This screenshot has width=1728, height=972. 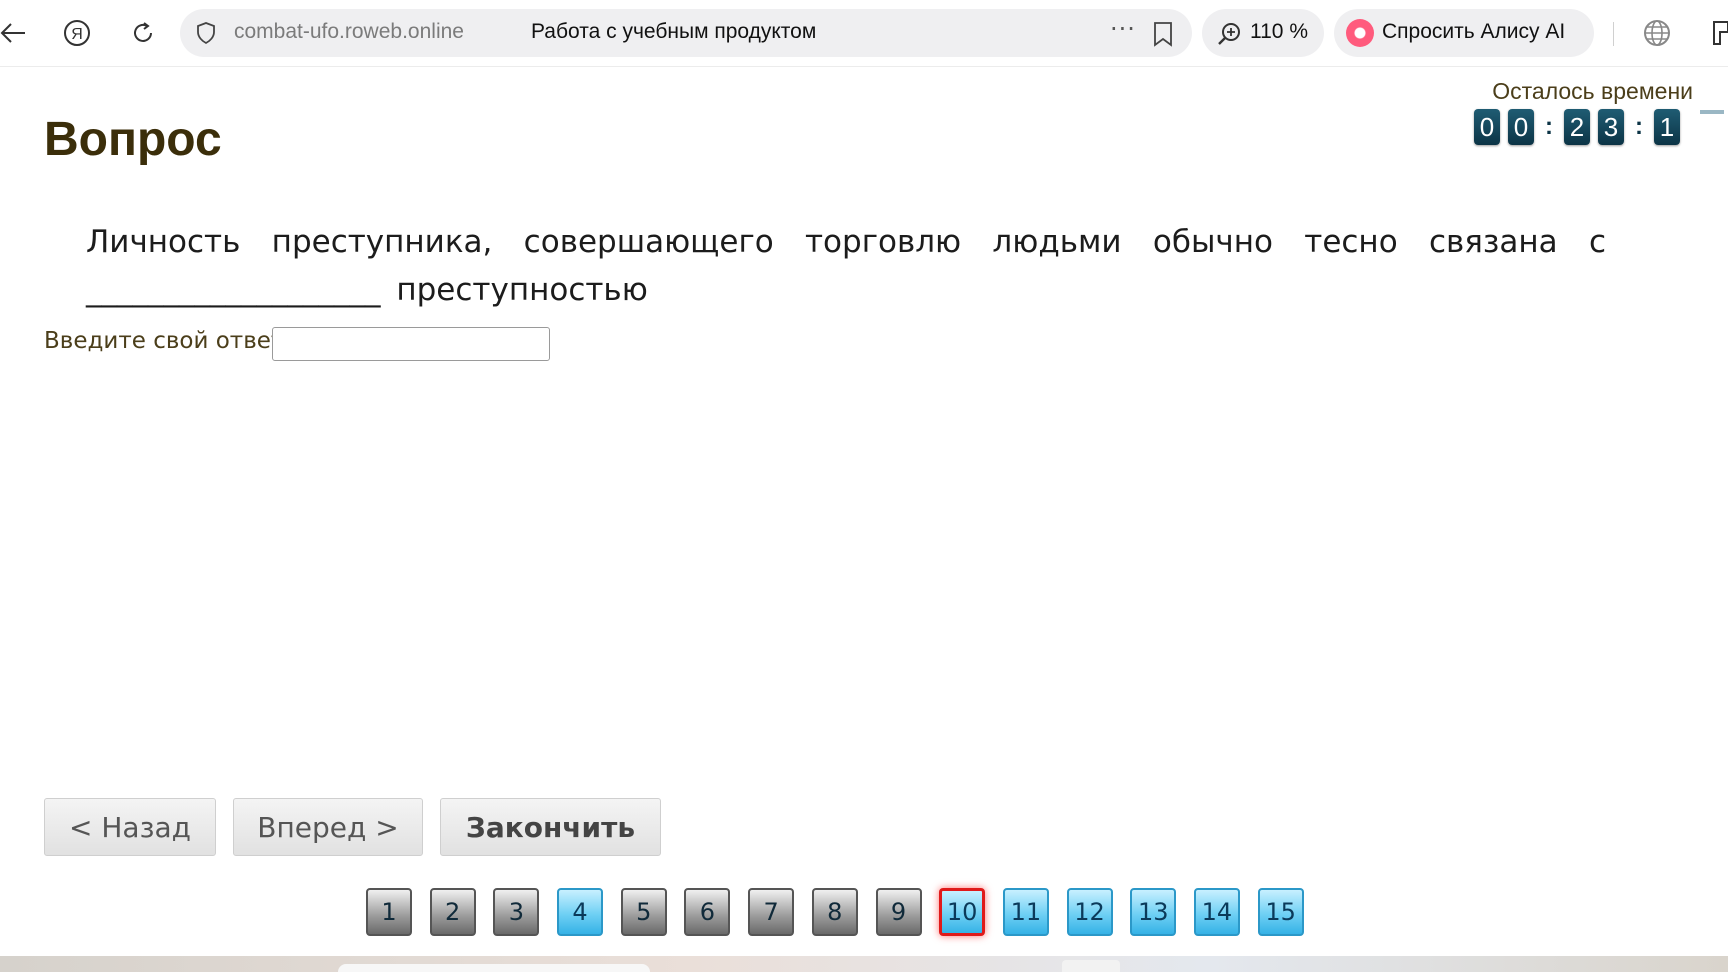 I want to click on page-button-12: 12, so click(x=1089, y=912).